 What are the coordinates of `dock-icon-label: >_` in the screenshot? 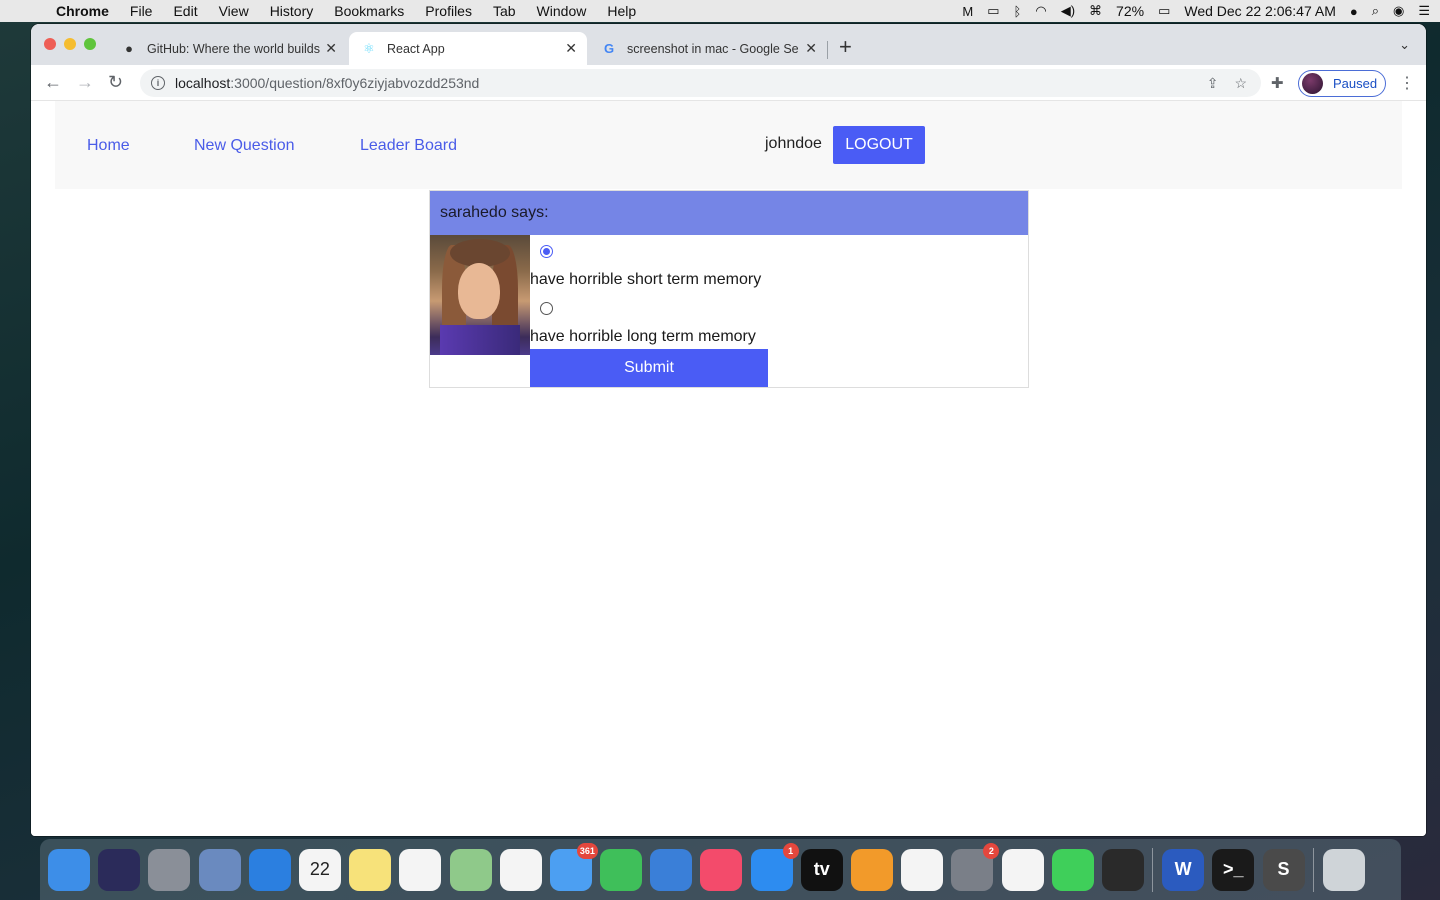 It's located at (1233, 869).